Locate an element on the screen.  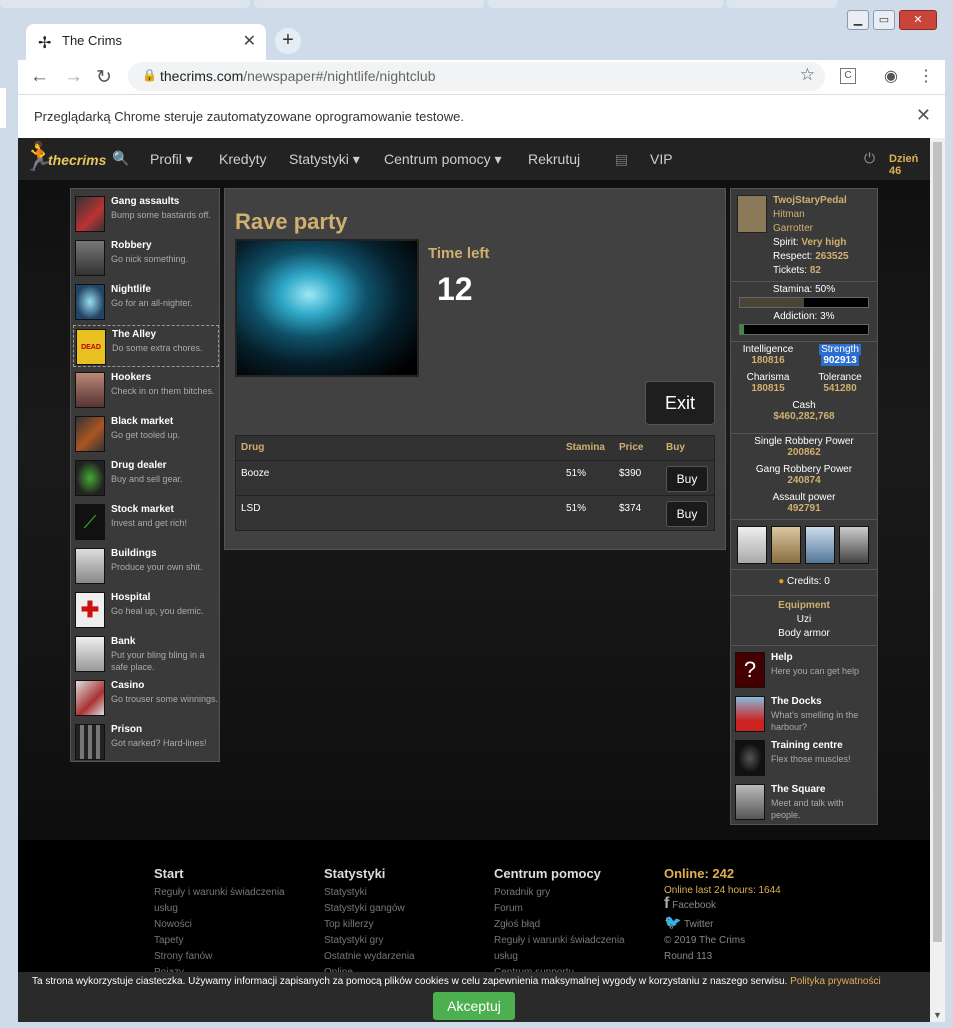
exit-button: Exit is located at coordinates (680, 403).